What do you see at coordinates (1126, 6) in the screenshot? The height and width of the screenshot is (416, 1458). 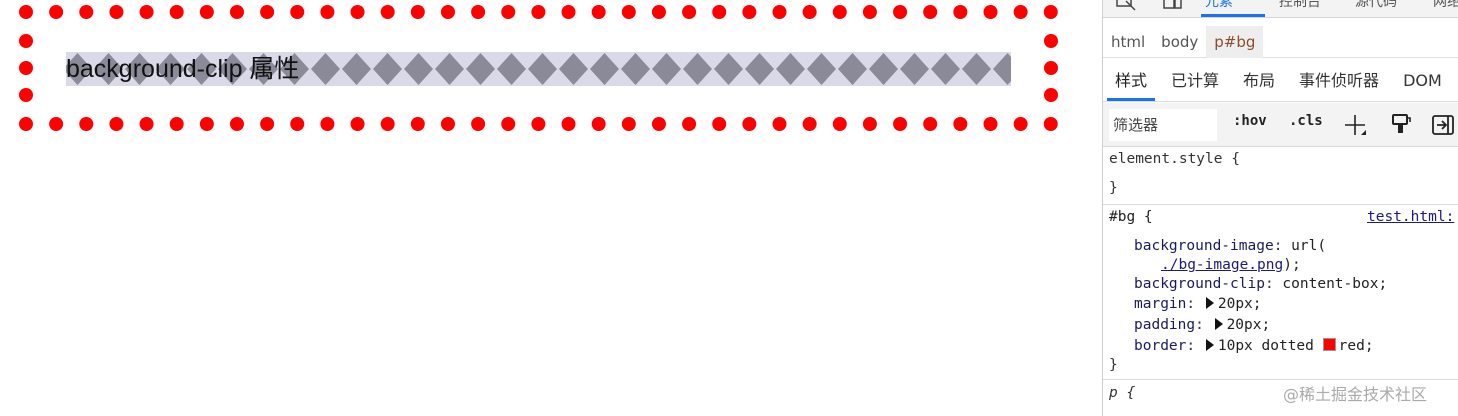 I see `inspect-icon` at bounding box center [1126, 6].